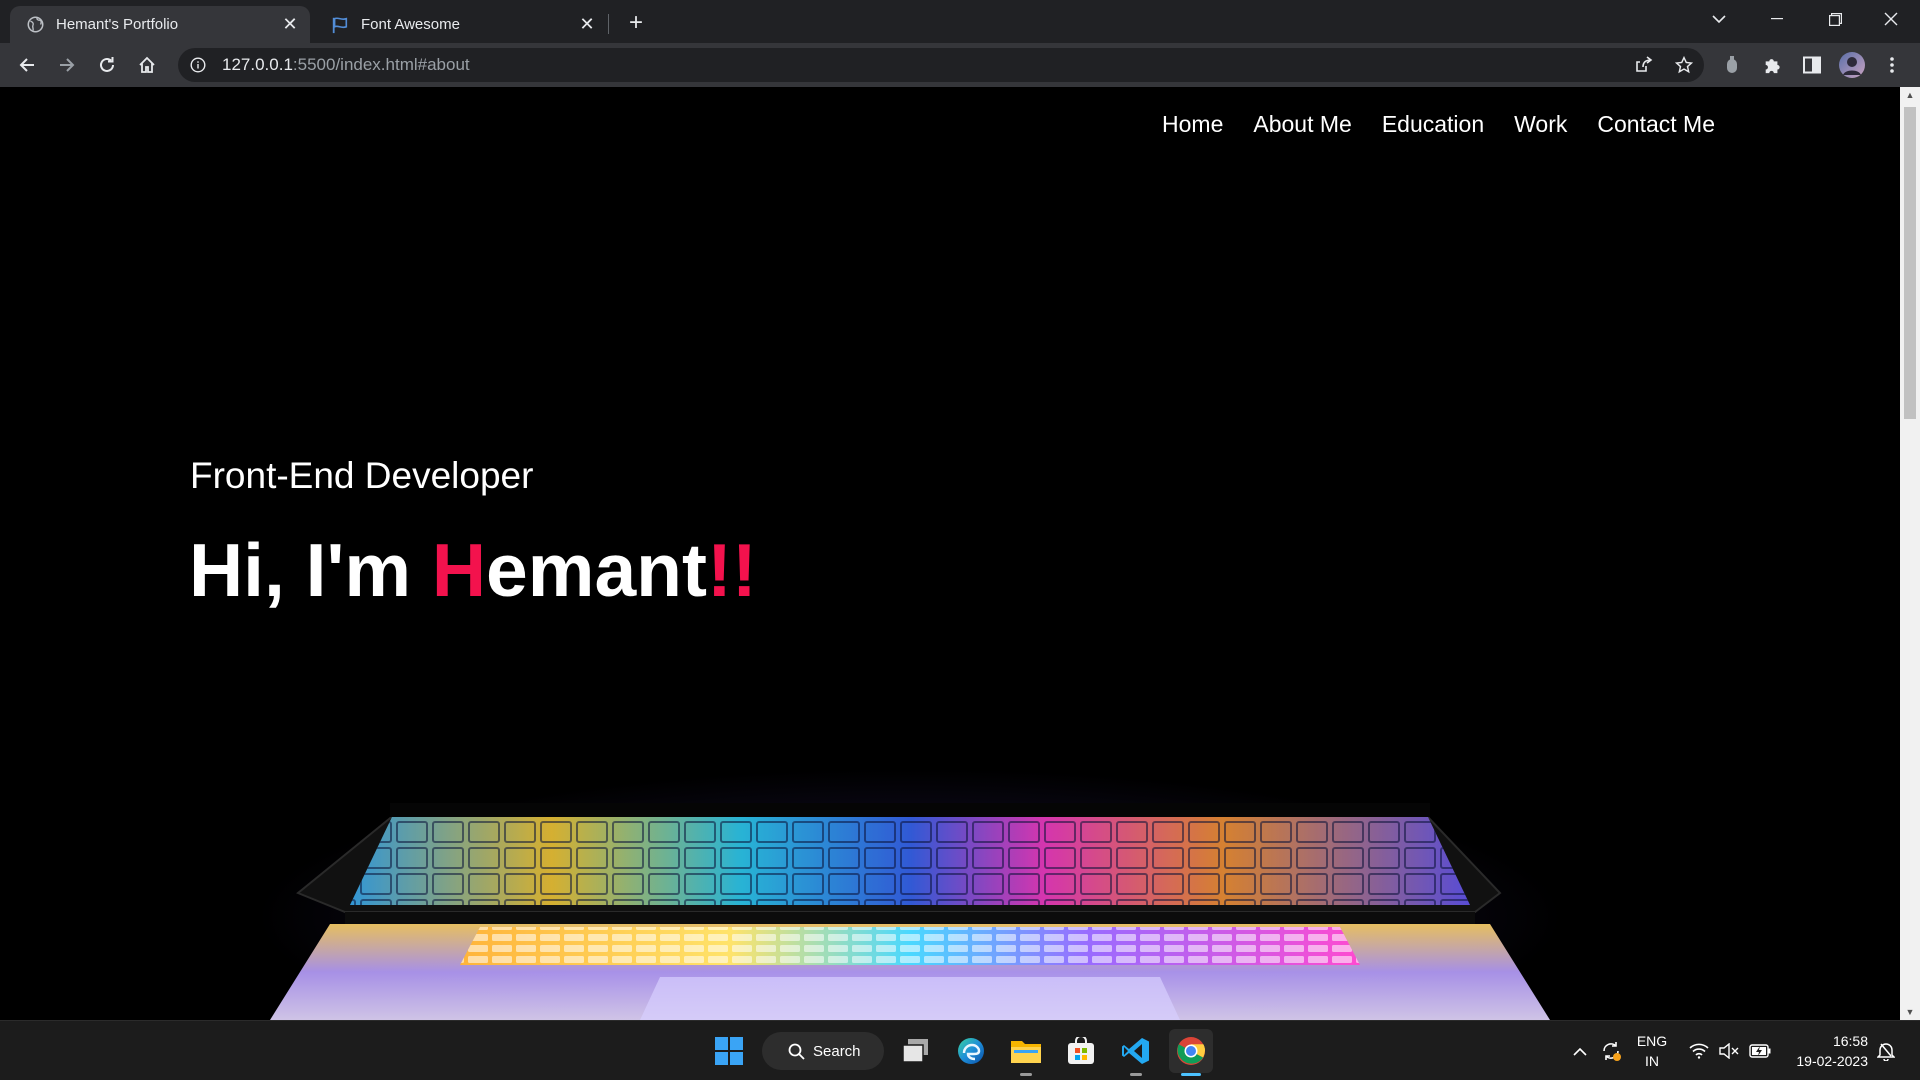  Describe the element at coordinates (1026, 1052) in the screenshot. I see `file-explorer-icon` at that location.